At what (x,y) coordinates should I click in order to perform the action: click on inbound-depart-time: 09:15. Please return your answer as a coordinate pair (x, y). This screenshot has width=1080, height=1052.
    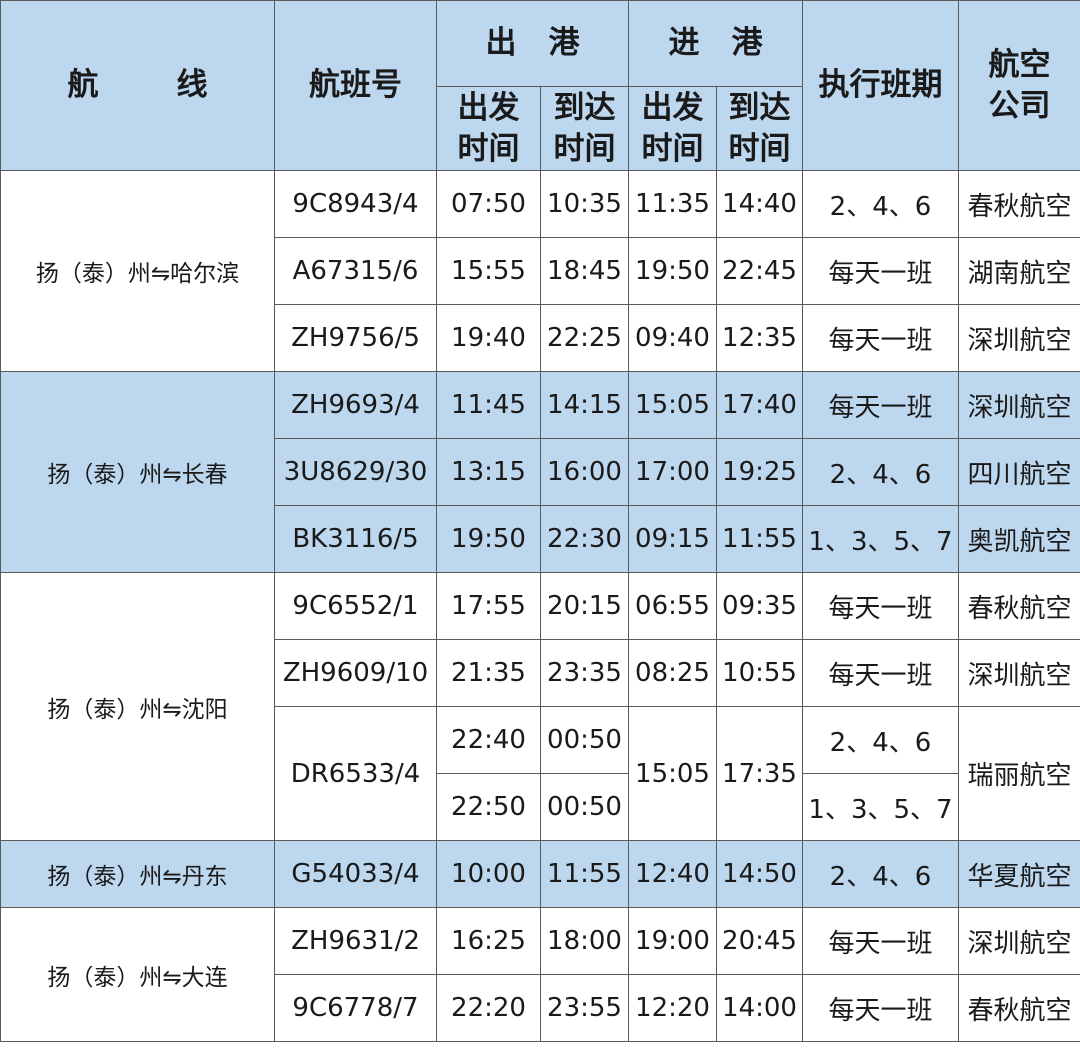
    Looking at the image, I should click on (672, 539).